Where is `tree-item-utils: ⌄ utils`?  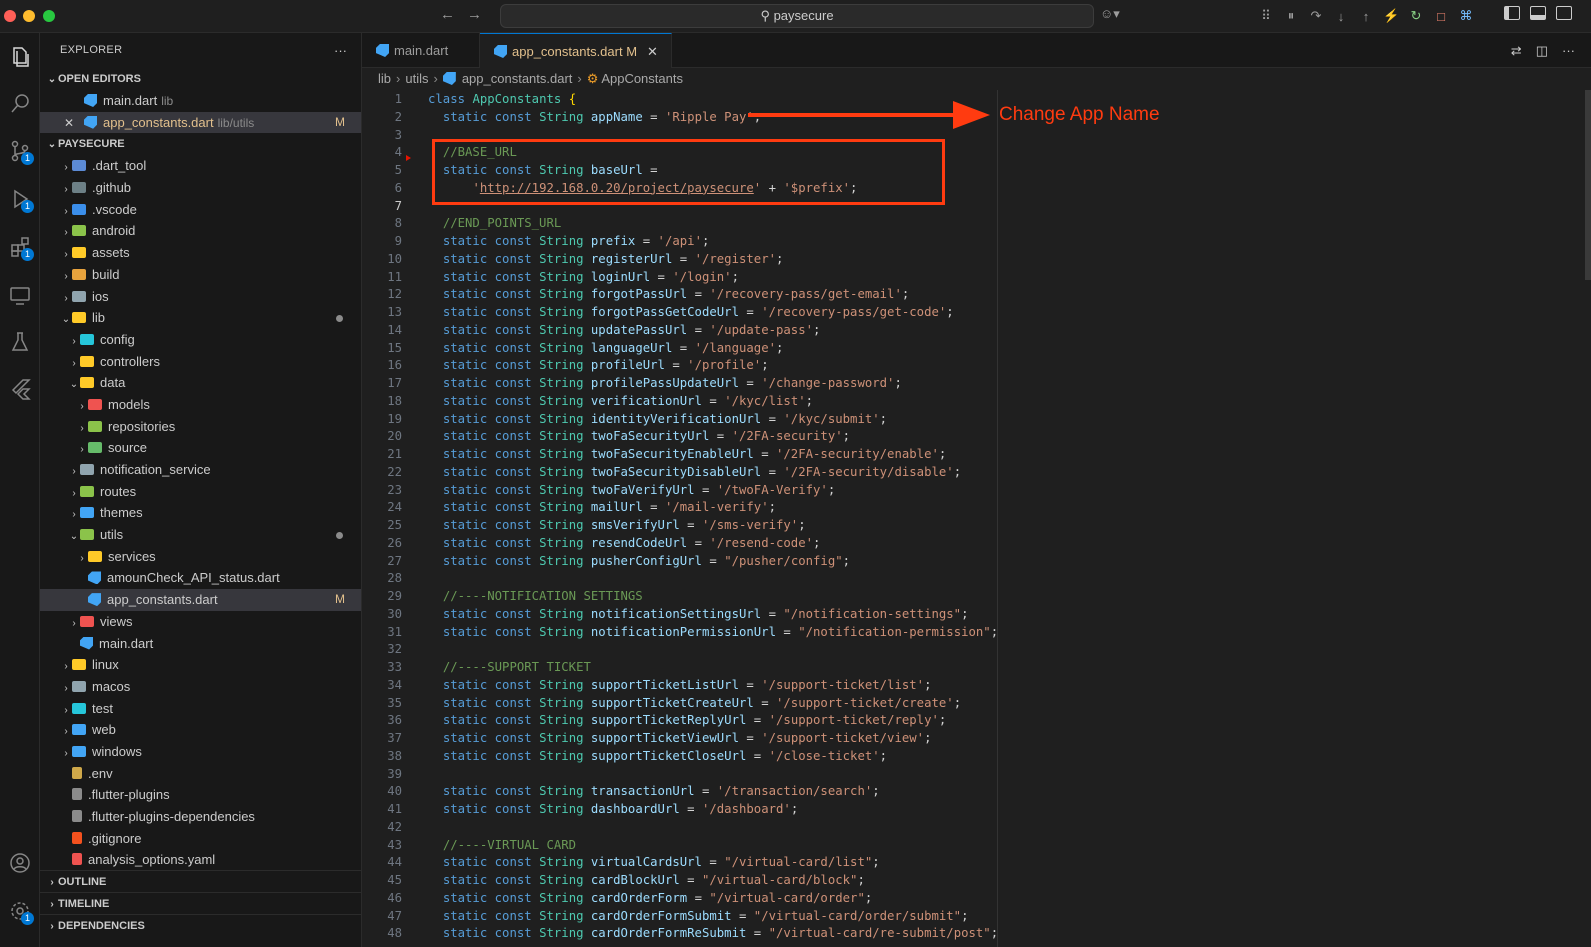
tree-item-utils: ⌄ utils is located at coordinates (200, 535).